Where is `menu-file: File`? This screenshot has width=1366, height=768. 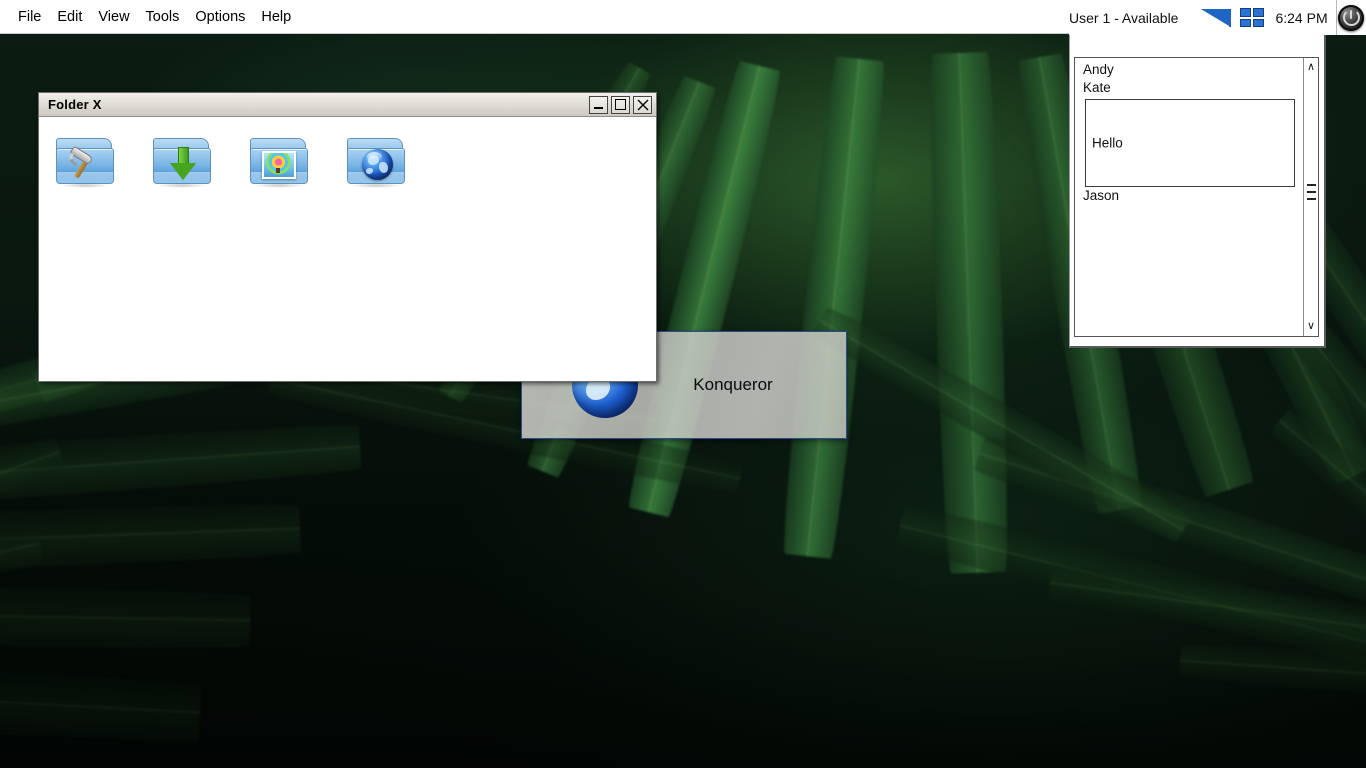 menu-file: File is located at coordinates (29, 17).